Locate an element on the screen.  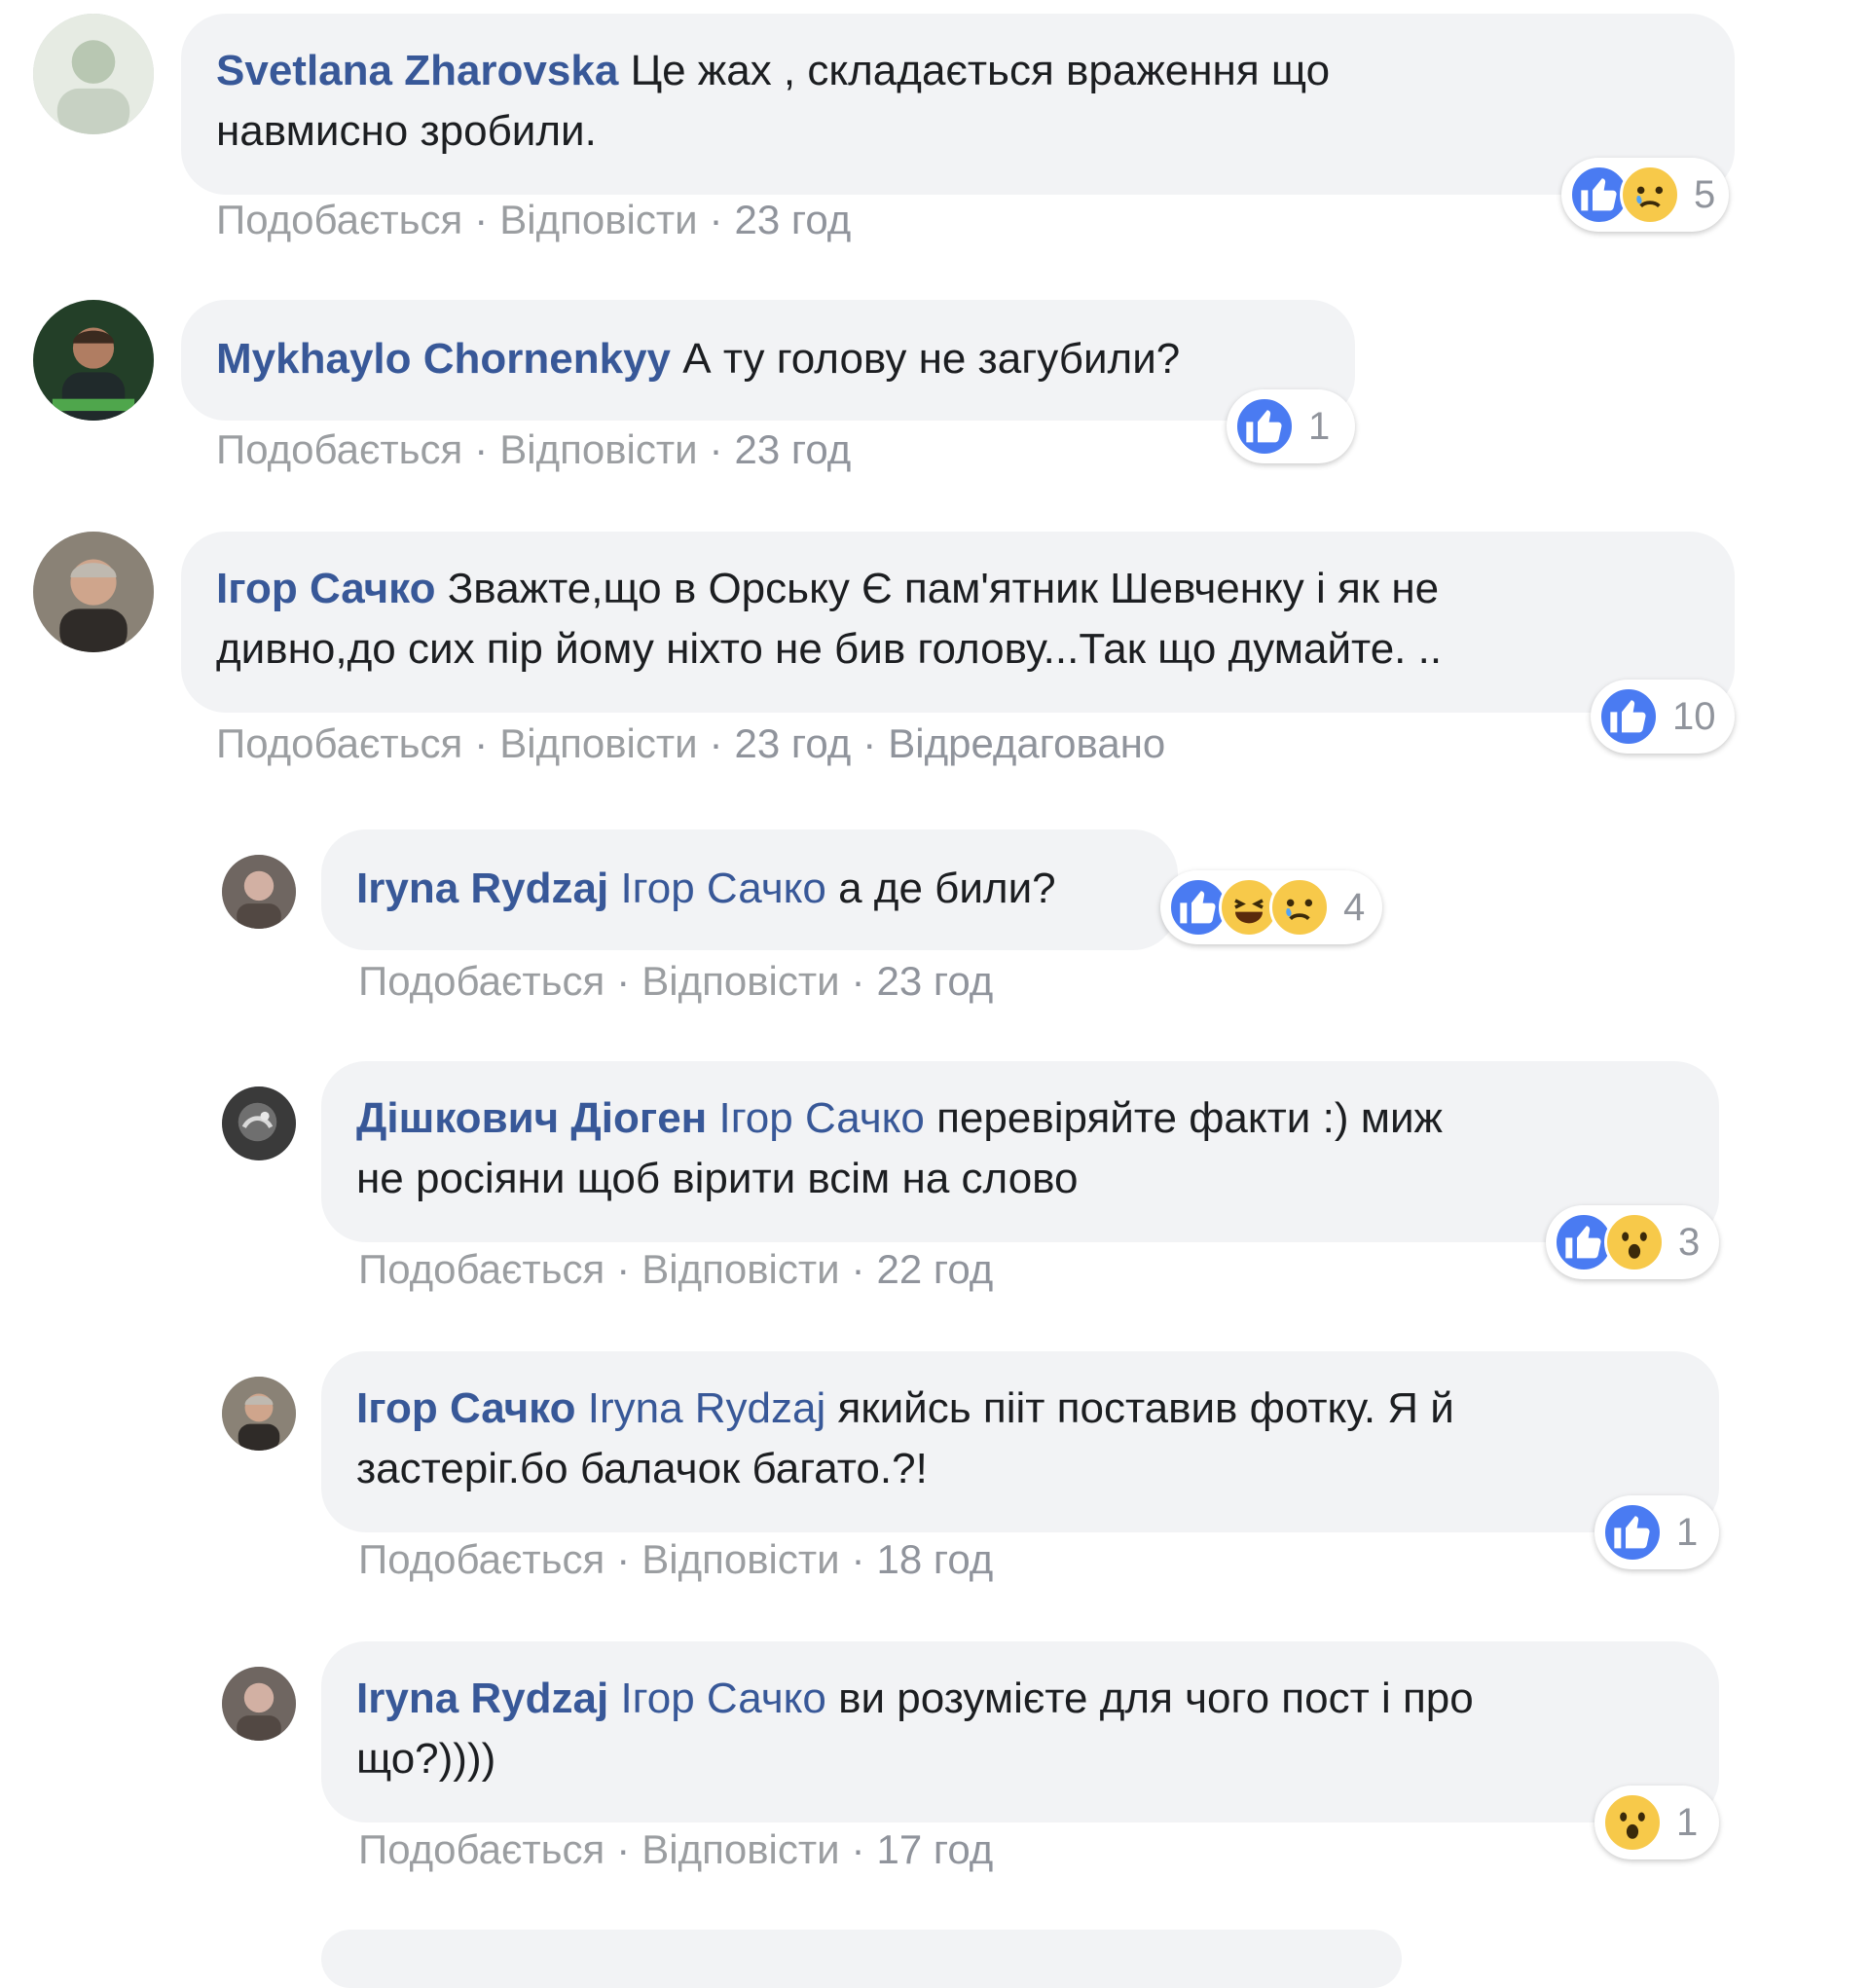
reactions-summary: 5 is located at coordinates (1645, 195).